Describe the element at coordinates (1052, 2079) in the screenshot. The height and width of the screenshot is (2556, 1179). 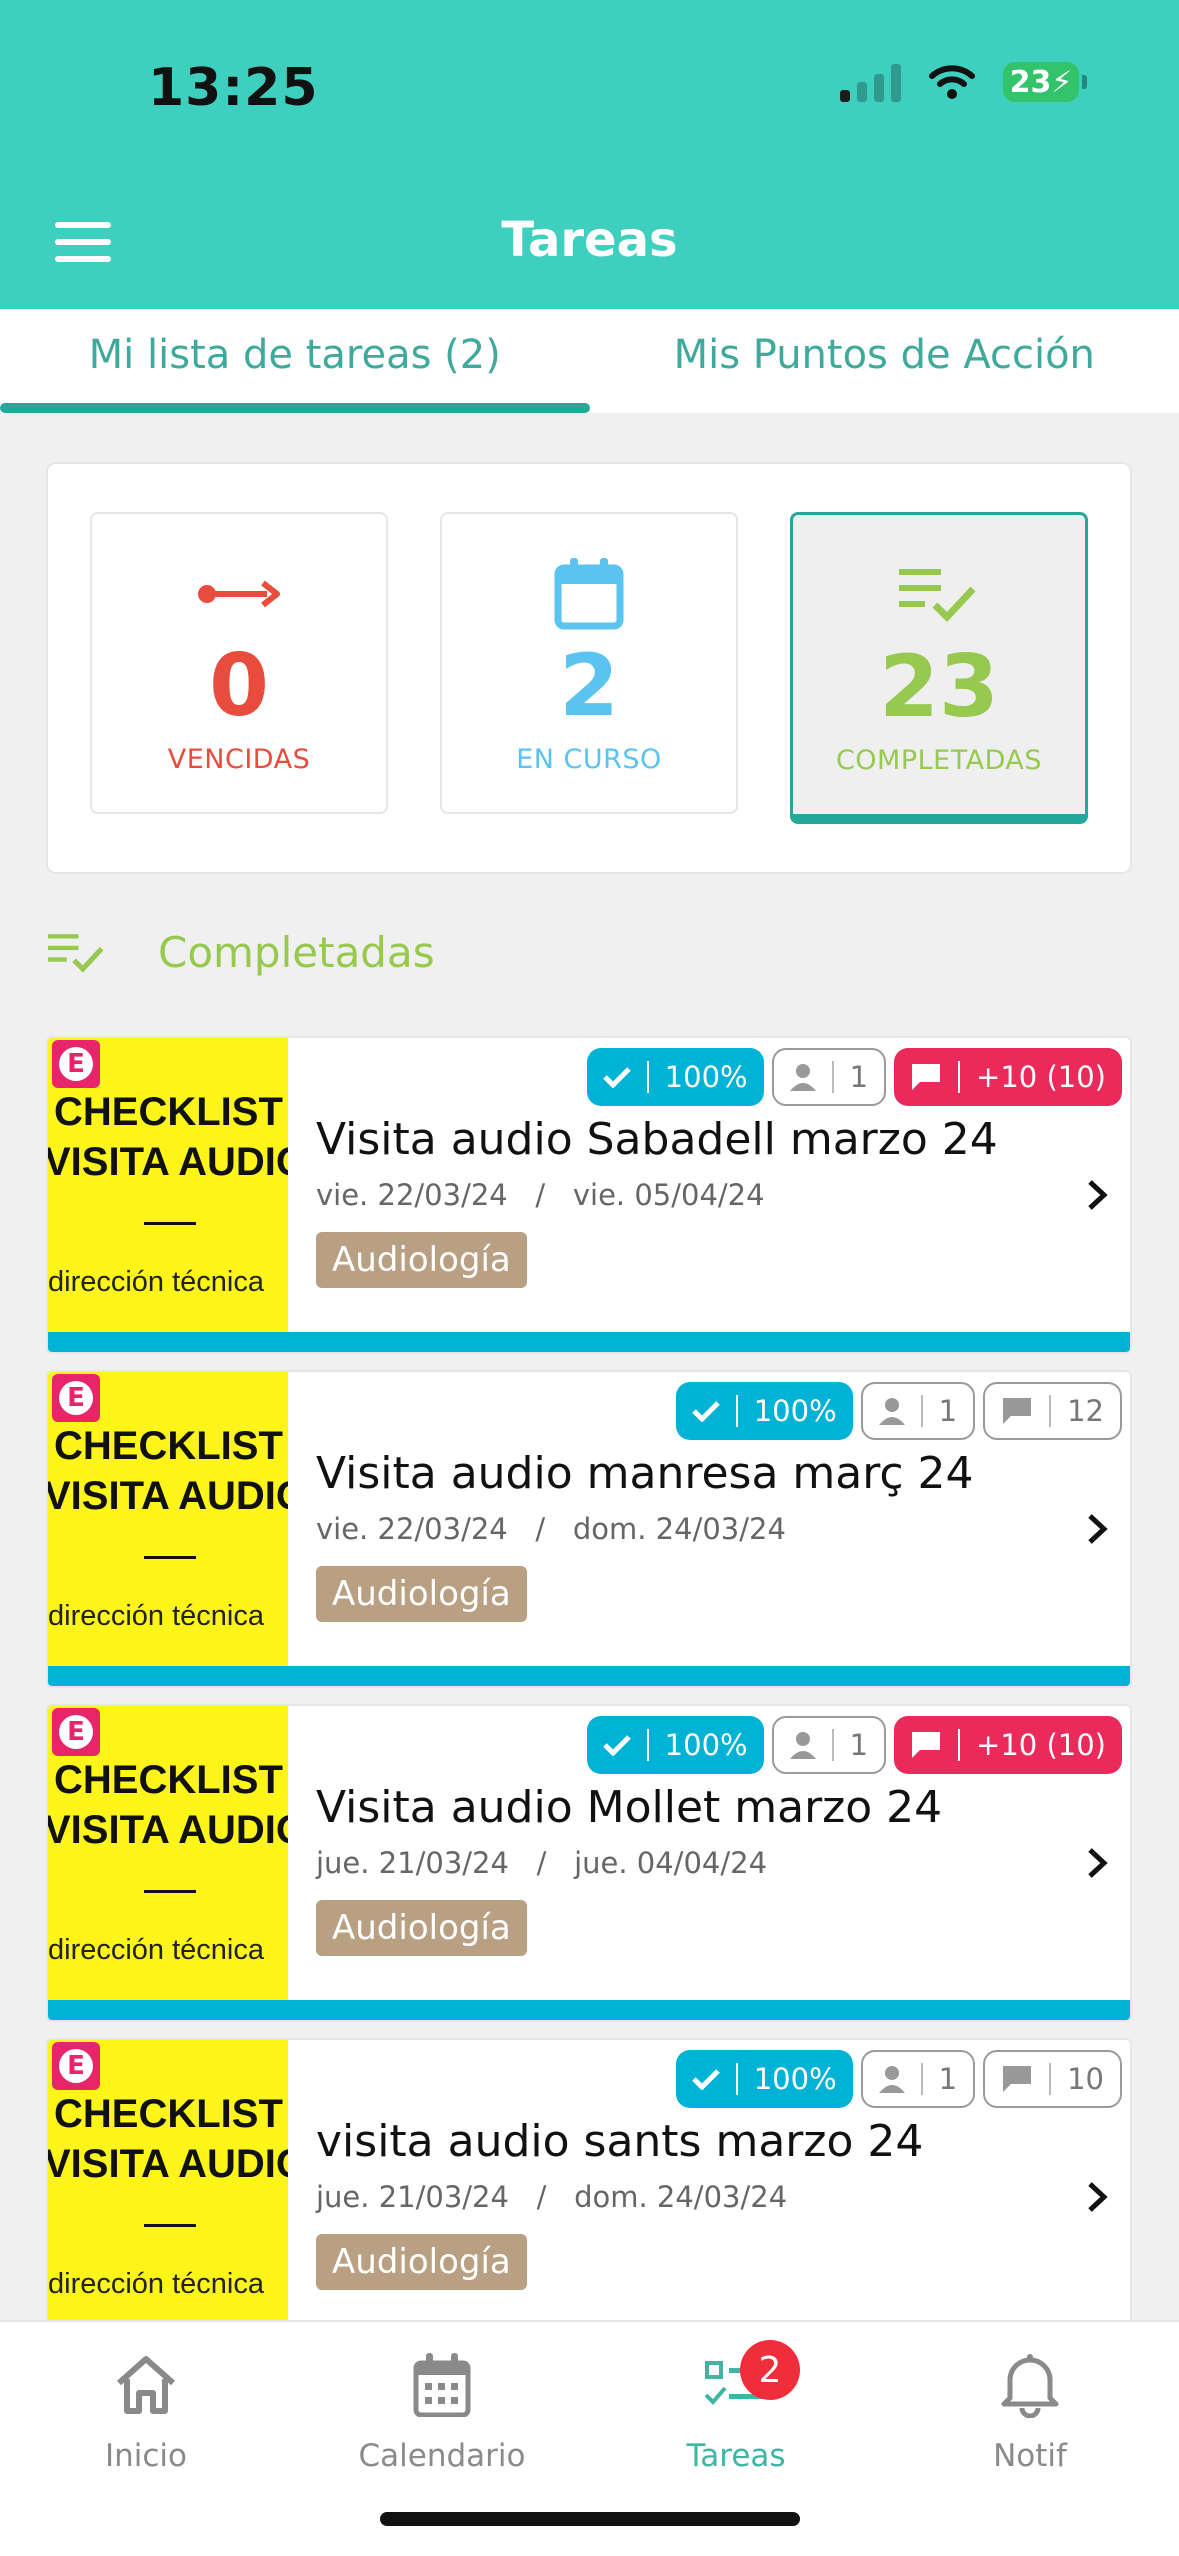
I see `comments-pill: 10` at that location.